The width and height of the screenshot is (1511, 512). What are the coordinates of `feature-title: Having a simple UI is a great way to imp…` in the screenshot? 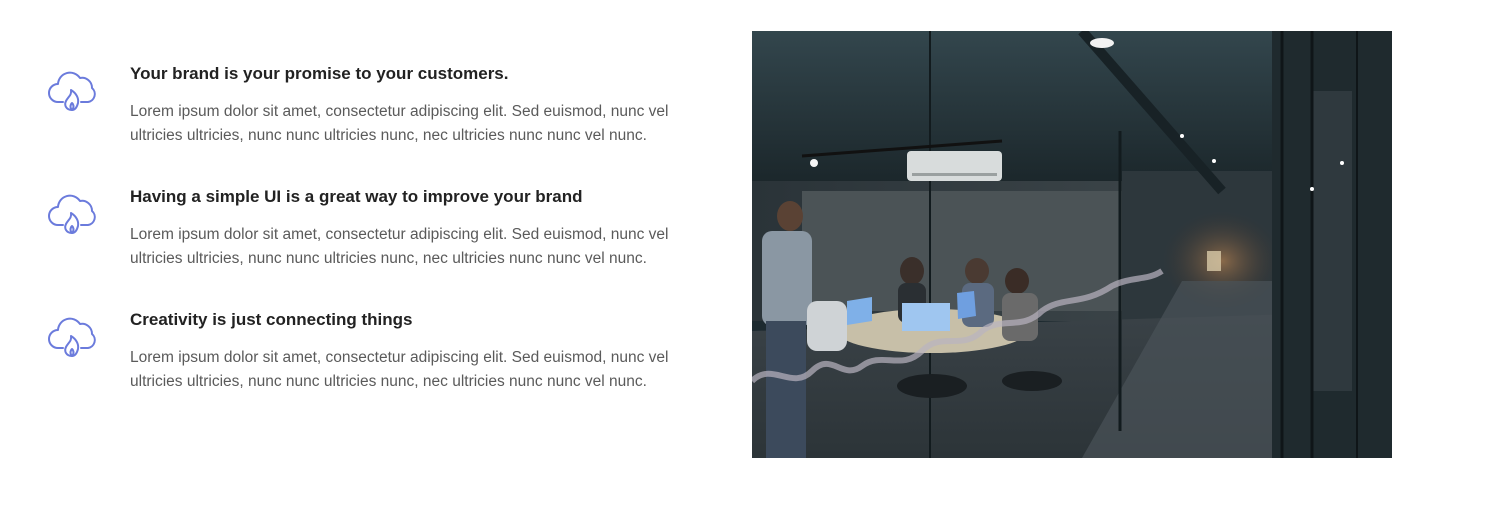 It's located at (356, 196).